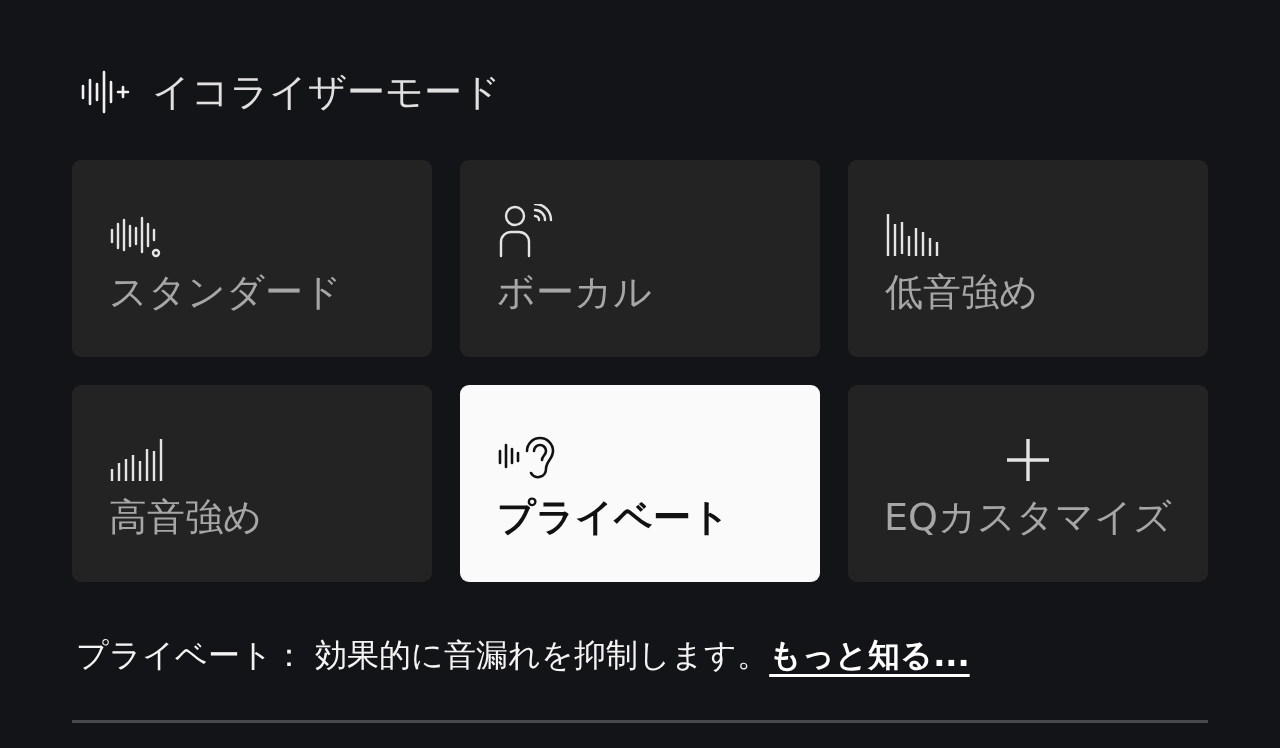  I want to click on equalizer-icon, so click(105, 92).